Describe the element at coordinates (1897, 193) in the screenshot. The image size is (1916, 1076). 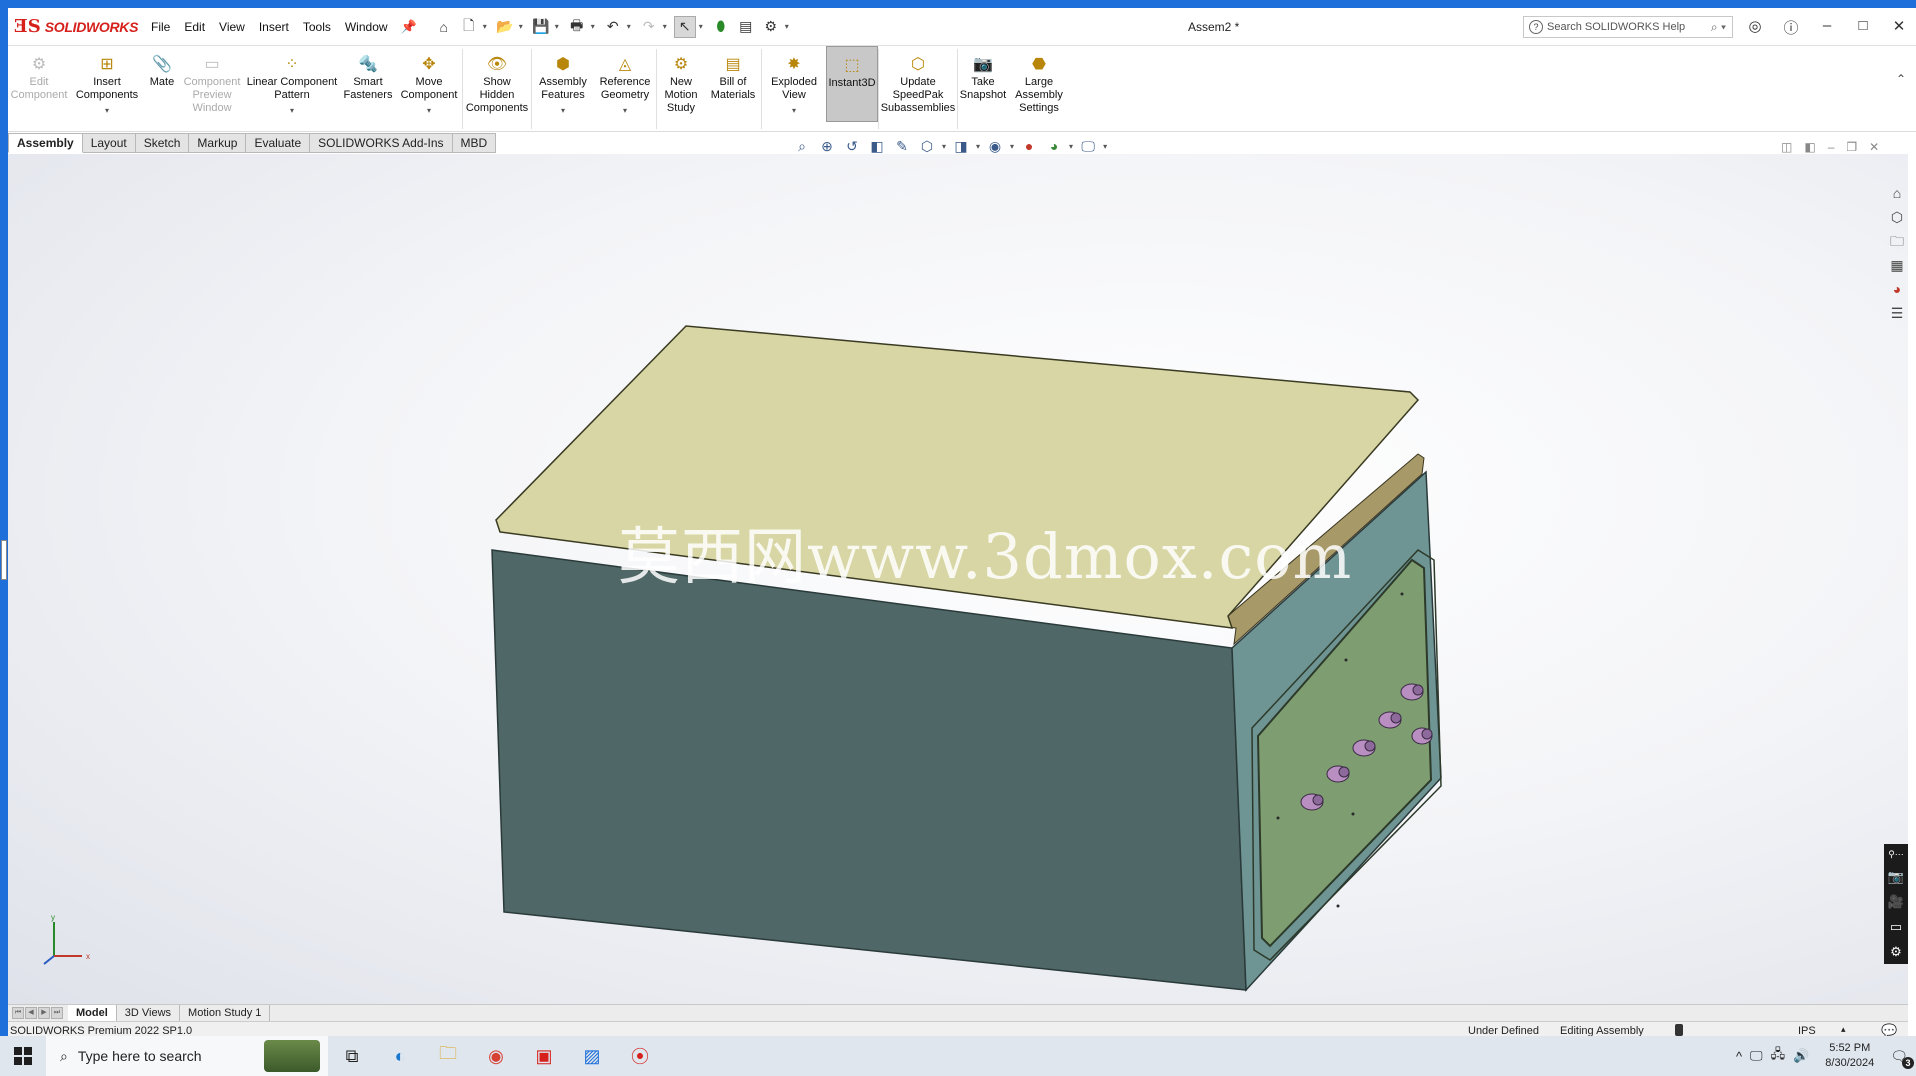
I see `solidworks-resources-icon: ⌂` at that location.